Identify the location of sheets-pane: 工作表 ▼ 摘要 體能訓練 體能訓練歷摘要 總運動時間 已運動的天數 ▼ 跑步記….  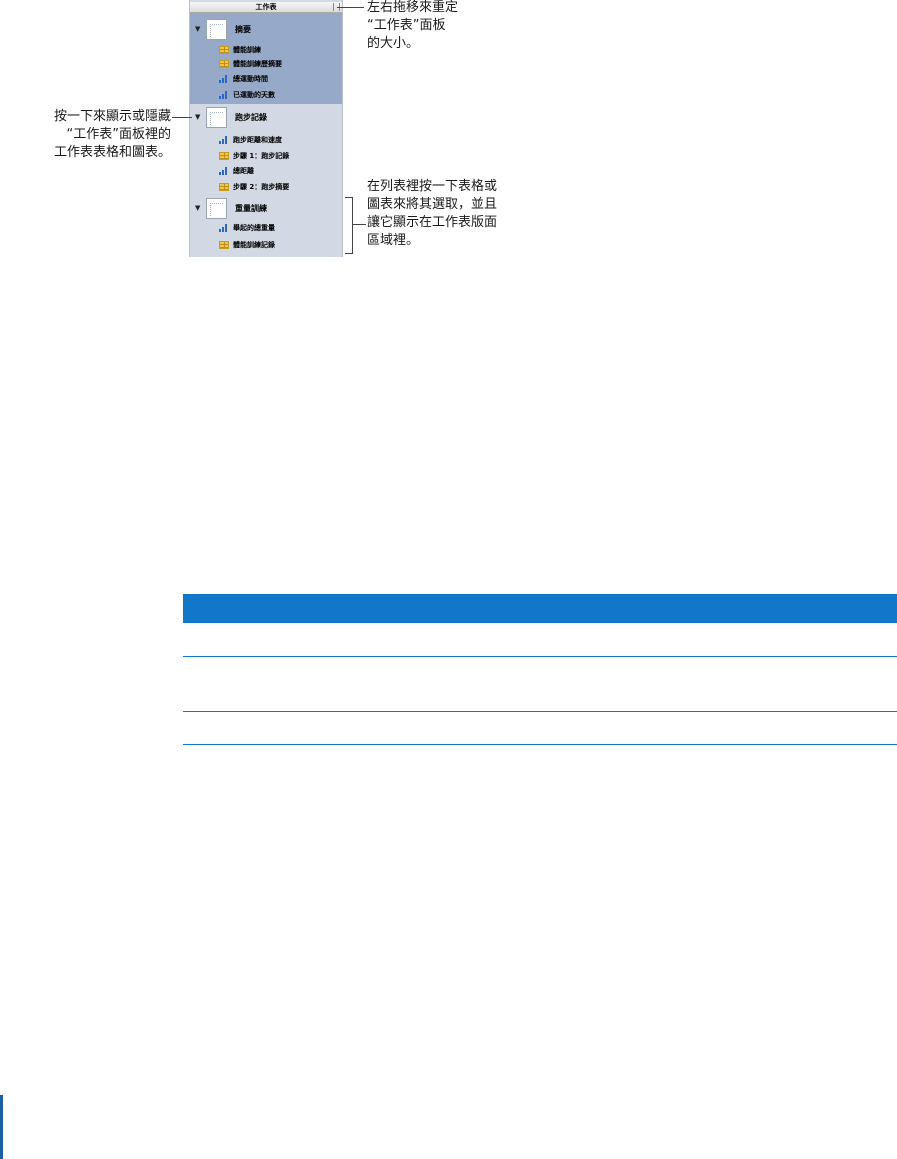
(266, 128).